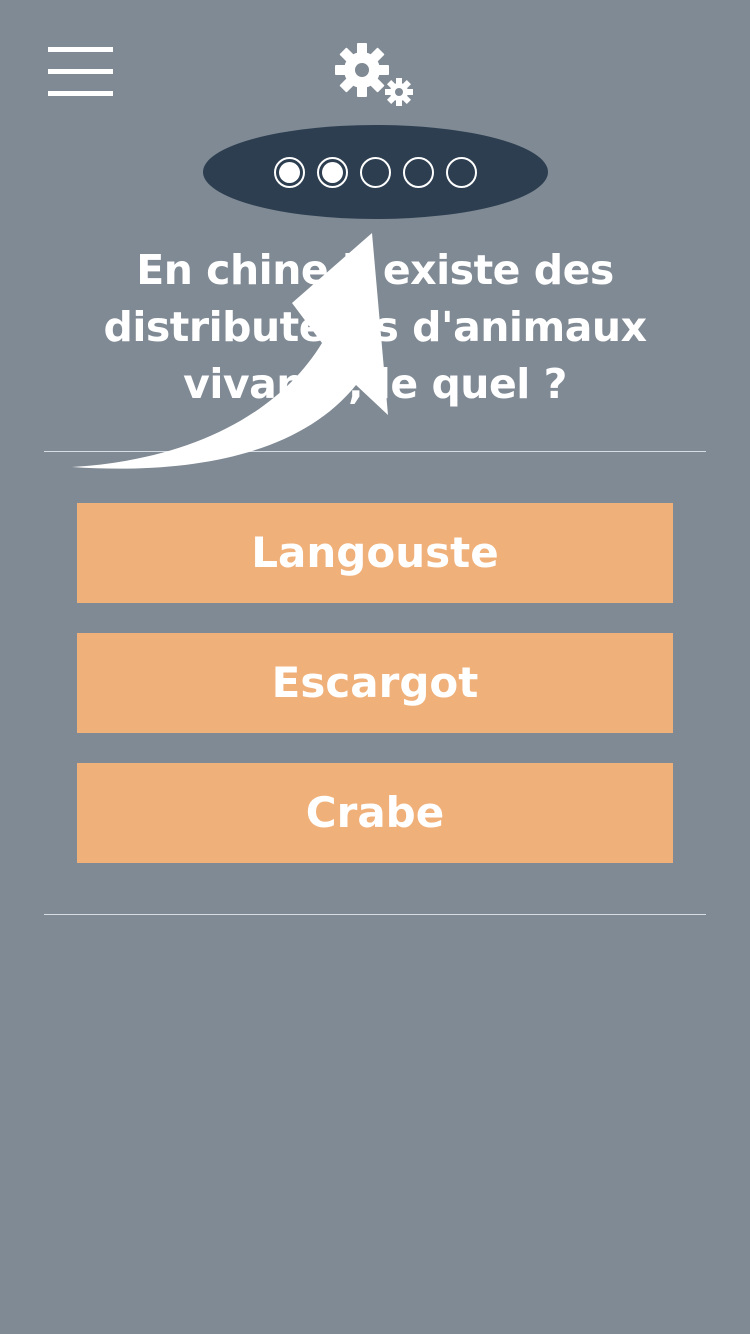 This screenshot has width=750, height=1334. I want to click on answer-button-langouste: Langouste, so click(375, 553).